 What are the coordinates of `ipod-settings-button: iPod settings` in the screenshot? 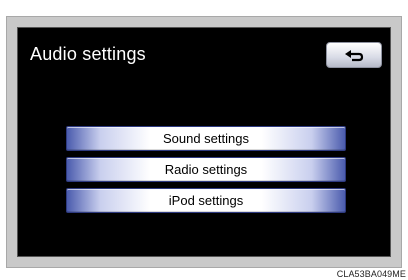 It's located at (206, 200).